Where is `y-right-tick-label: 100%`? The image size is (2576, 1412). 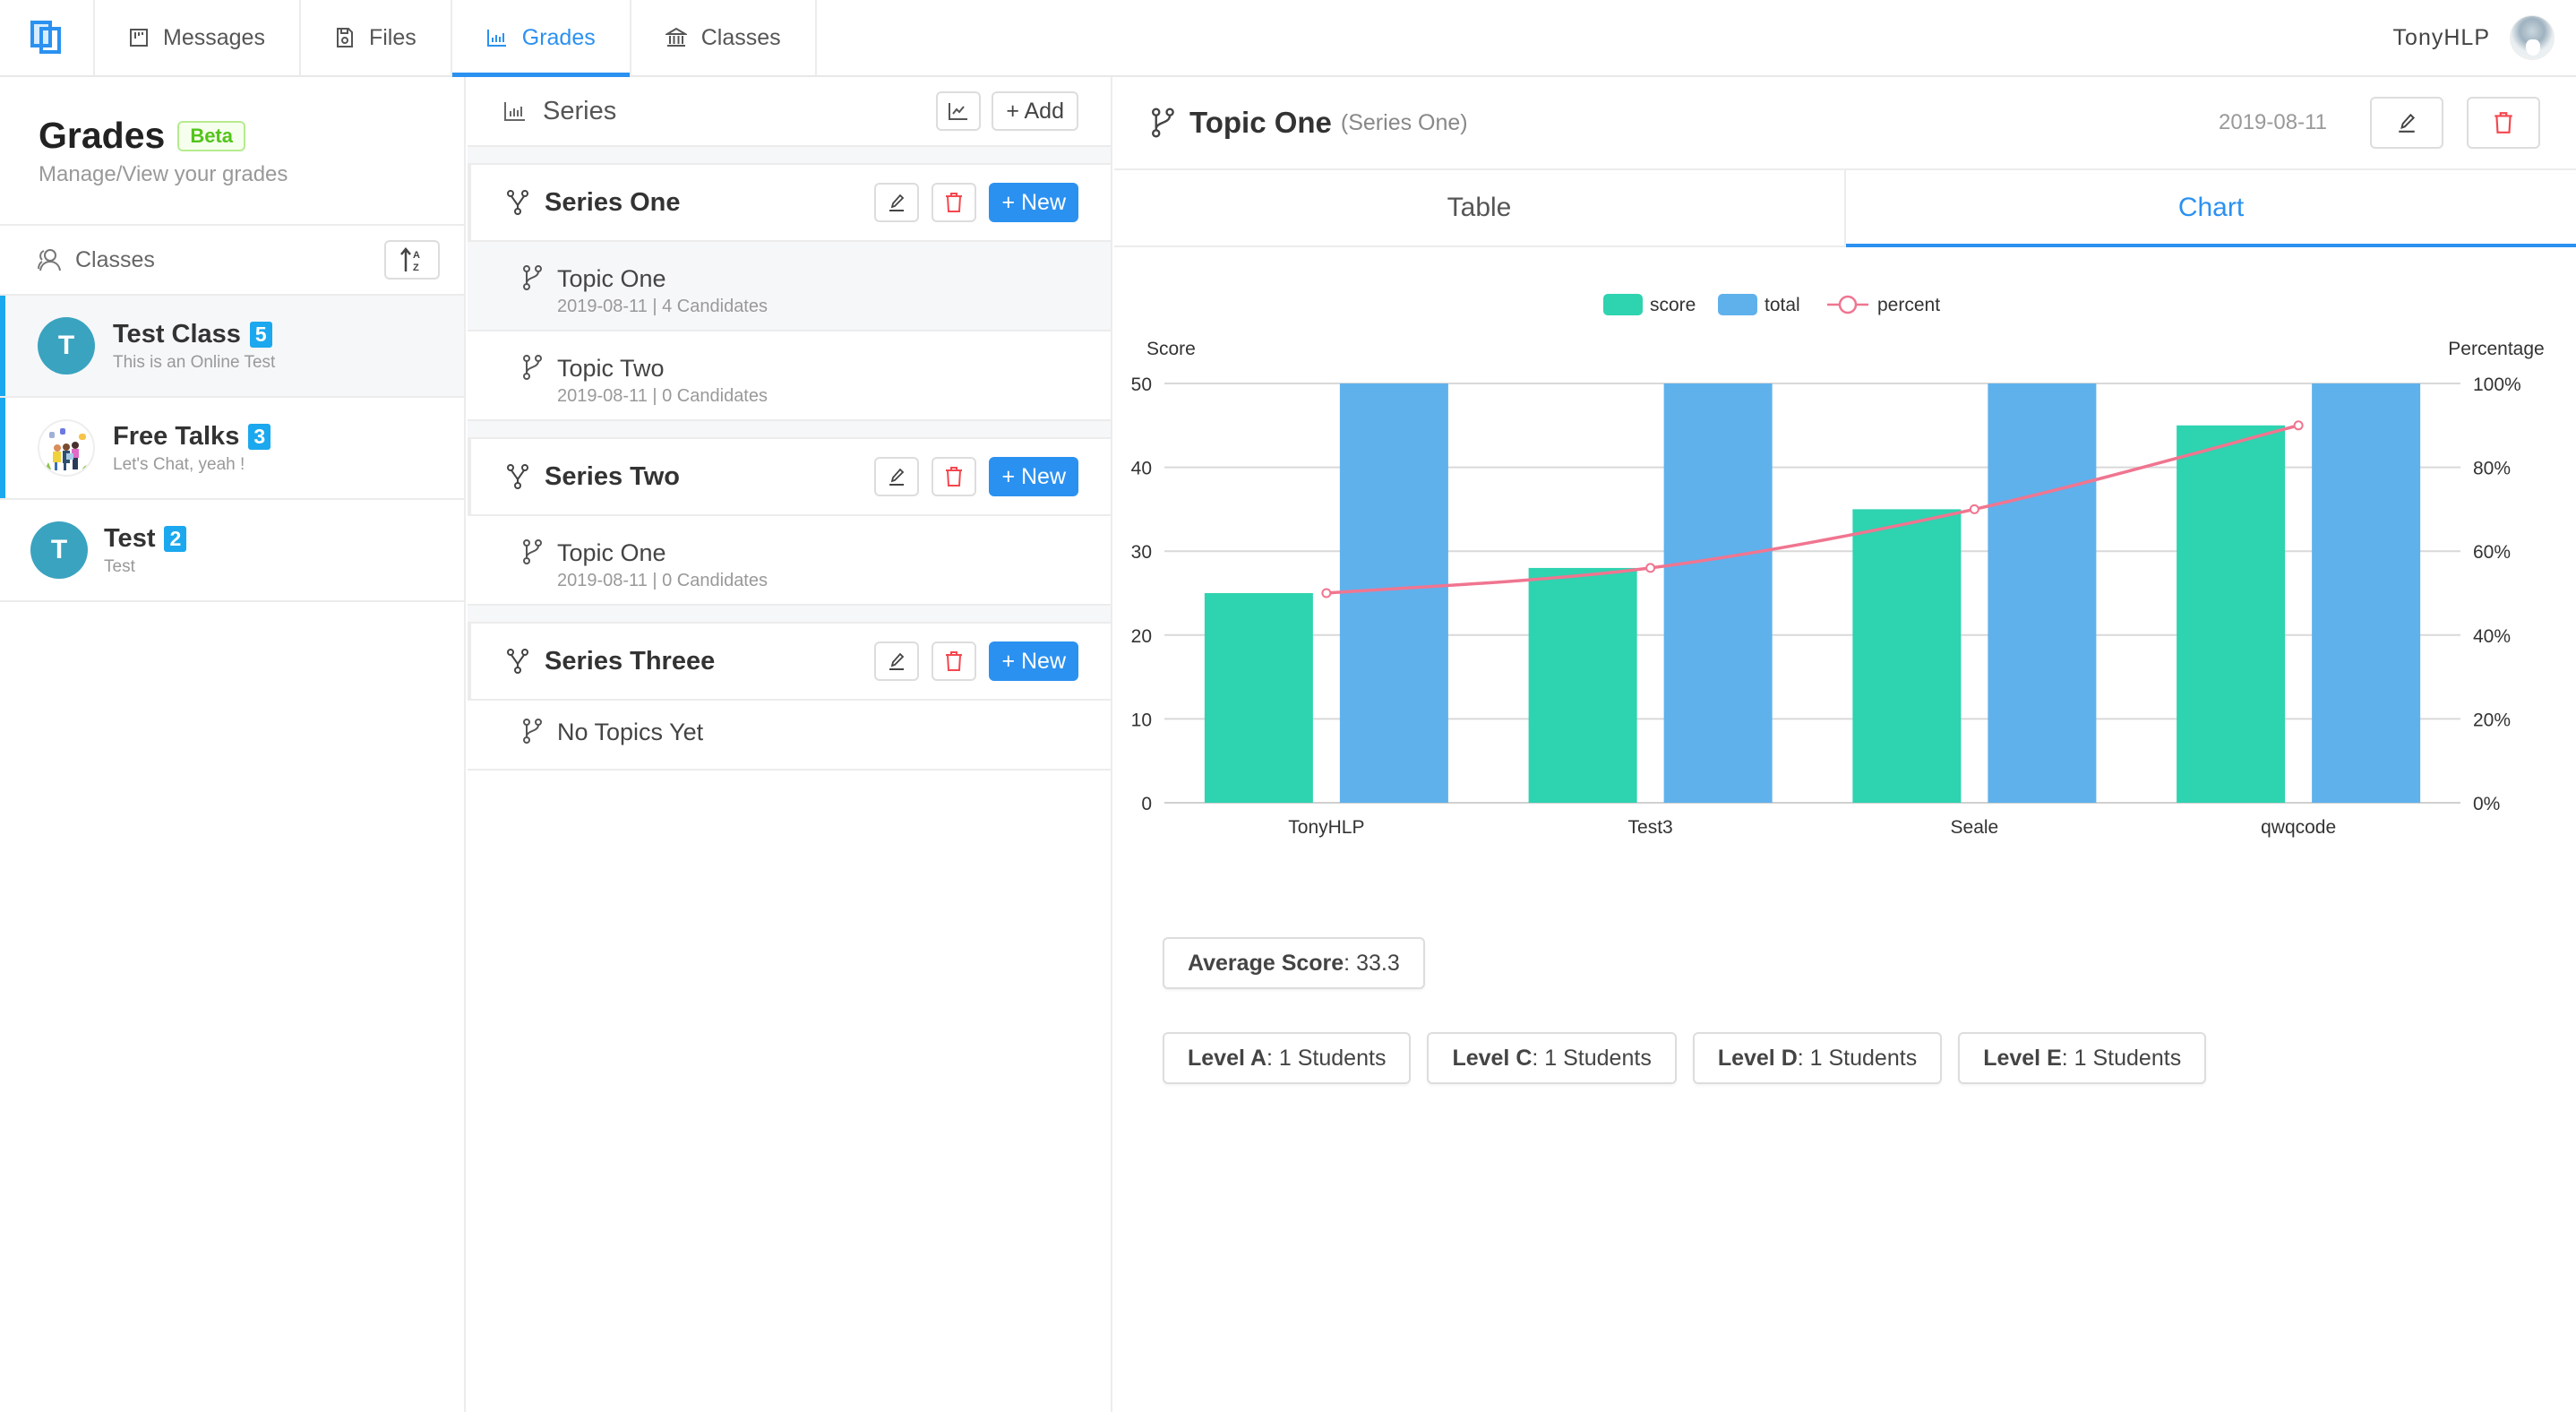 y-right-tick-label: 100% is located at coordinates (2497, 385).